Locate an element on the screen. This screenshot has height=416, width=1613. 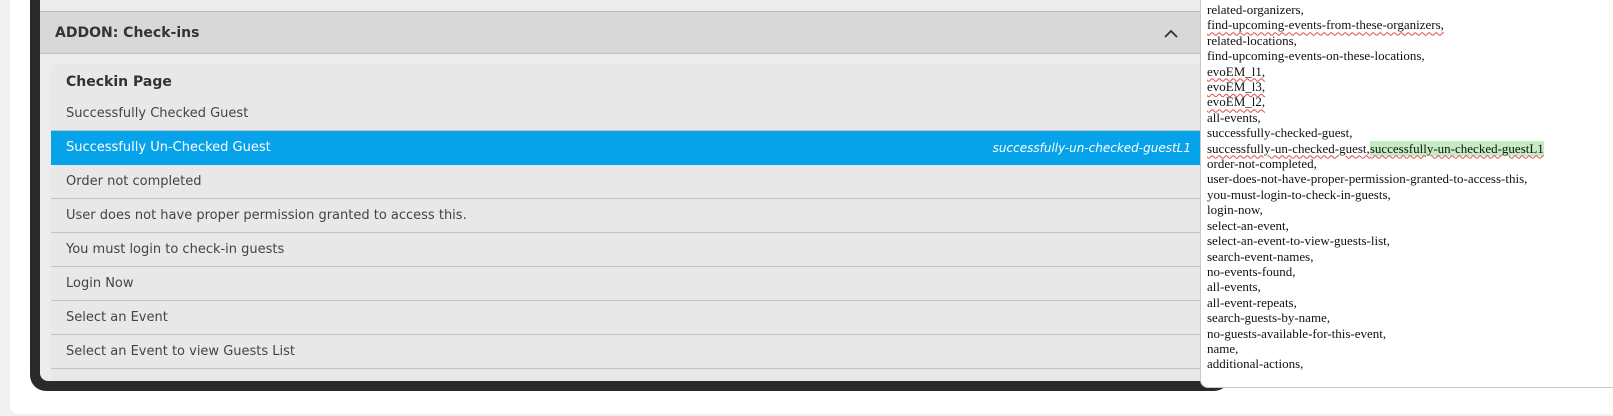
textarea-line: select-an-event-to-view-guests-list, is located at coordinates (1299, 241).